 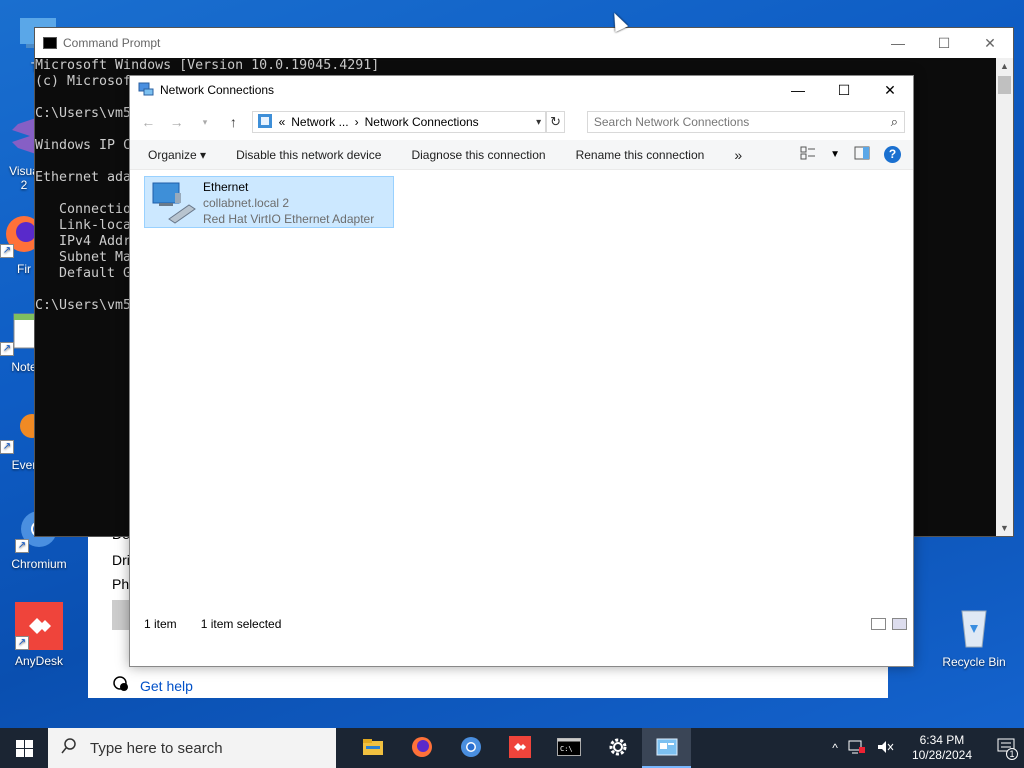 I want to click on taskbar-network-connections, so click(x=666, y=748).